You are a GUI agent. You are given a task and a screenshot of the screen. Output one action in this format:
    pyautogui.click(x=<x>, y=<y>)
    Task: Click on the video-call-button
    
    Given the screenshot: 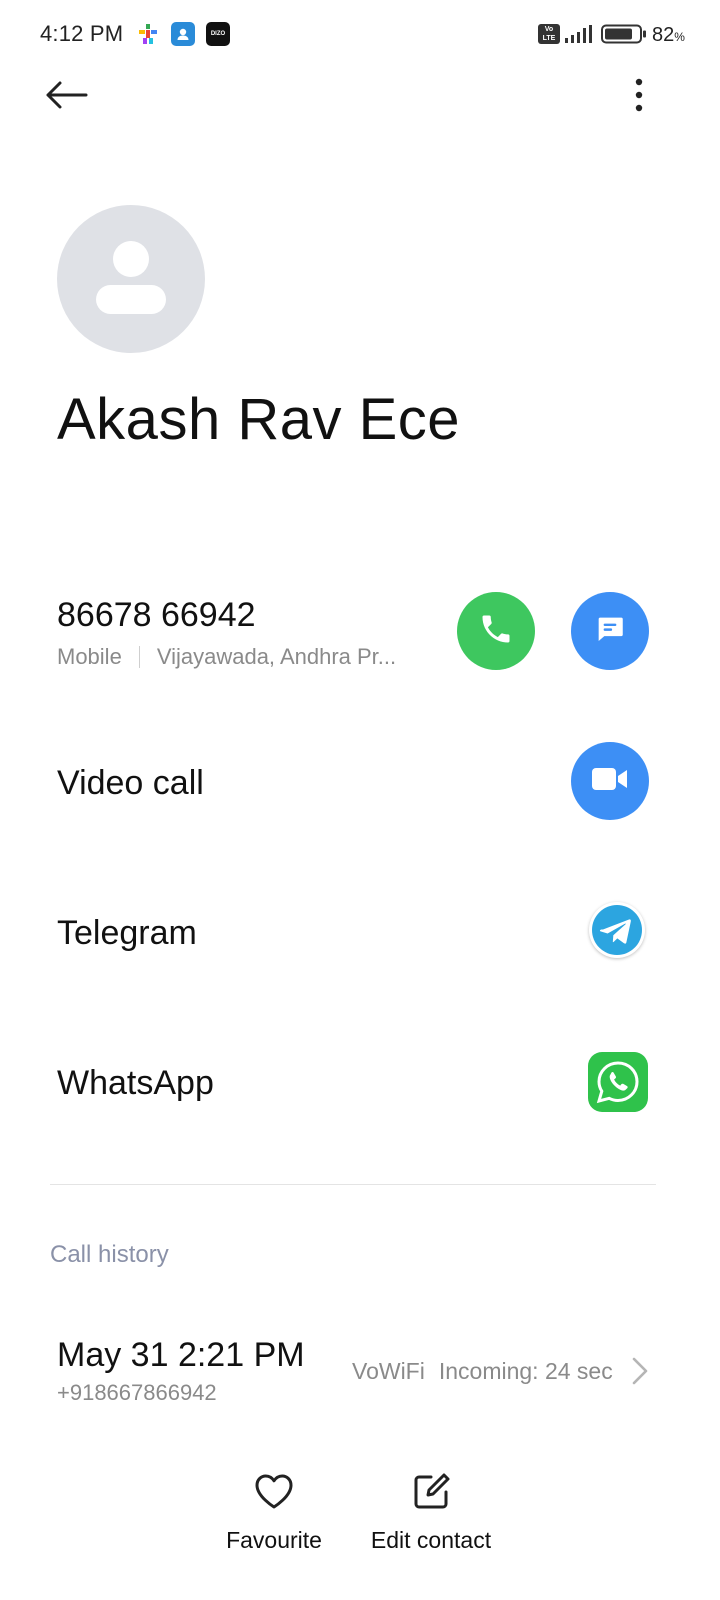 What is the action you would take?
    pyautogui.click(x=610, y=781)
    